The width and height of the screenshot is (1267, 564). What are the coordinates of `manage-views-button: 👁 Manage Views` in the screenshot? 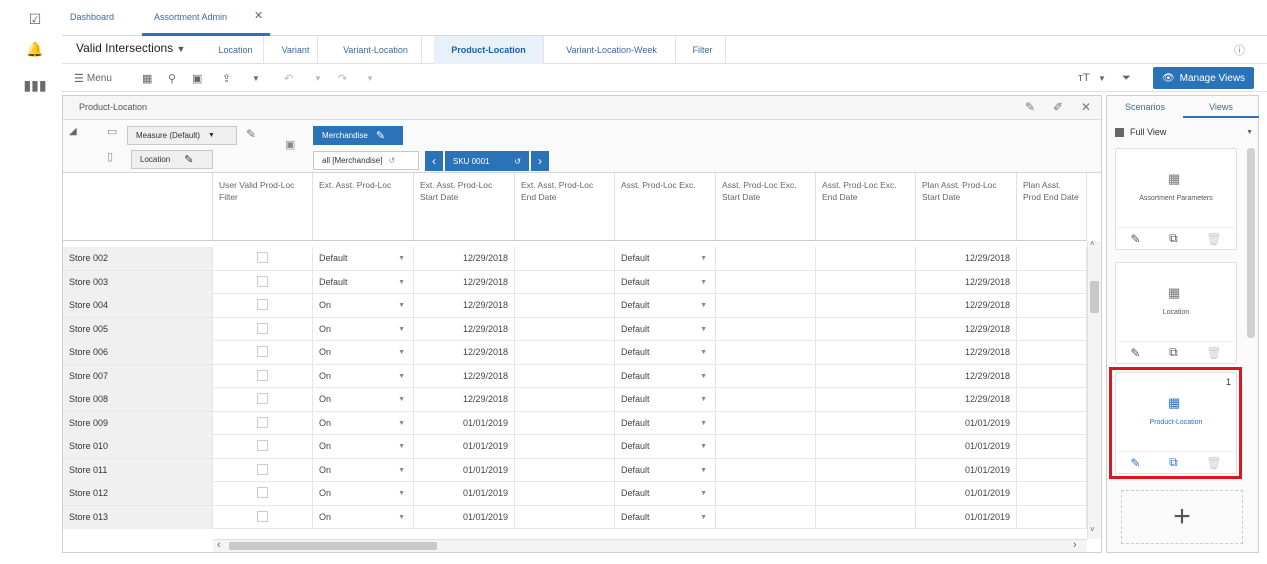 It's located at (1203, 78).